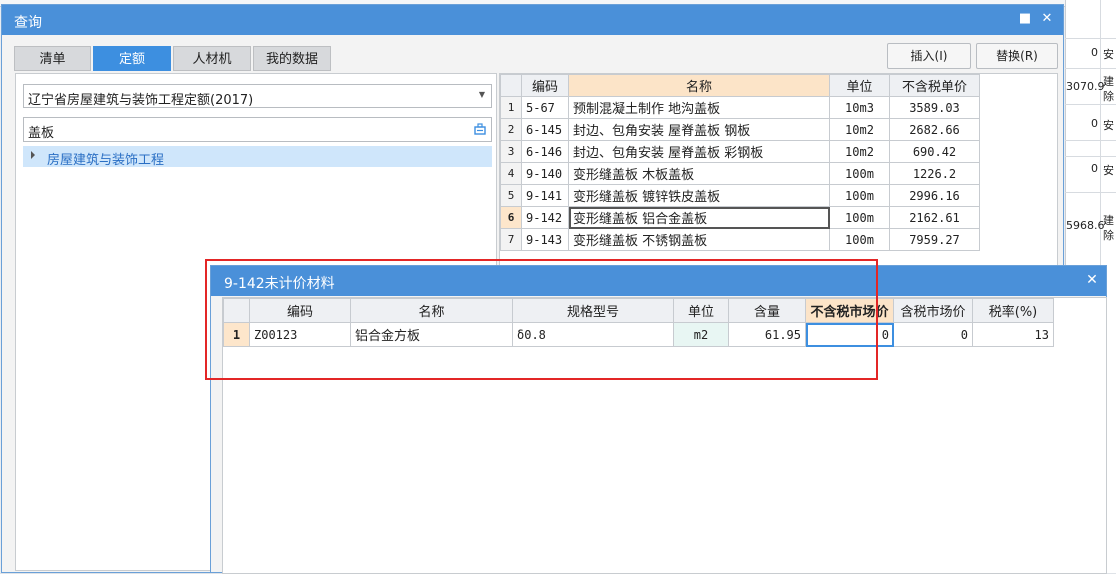 The image size is (1116, 574). I want to click on query-dialog-titlebar: 查询 ■ ✕, so click(532, 20).